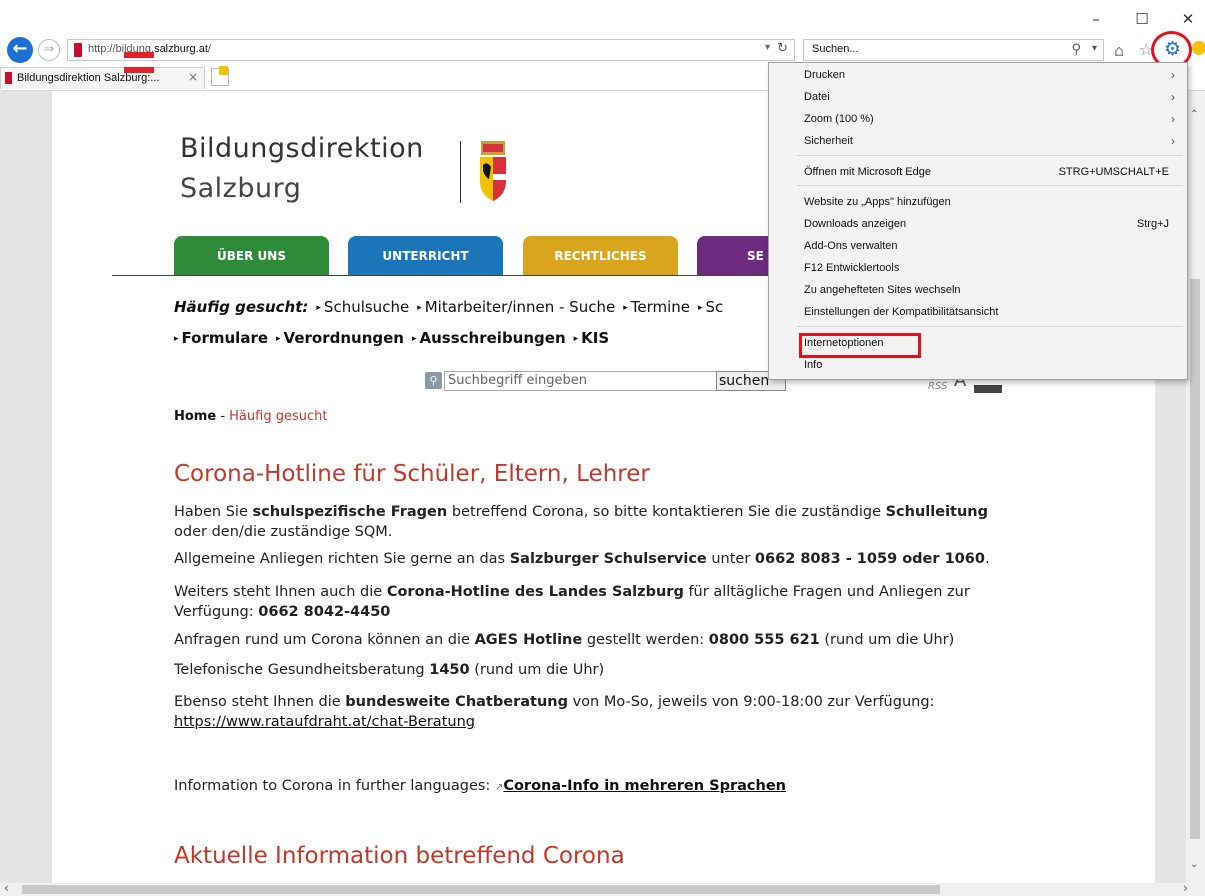  Describe the element at coordinates (460, 172) in the screenshot. I see `logo-separator` at that location.